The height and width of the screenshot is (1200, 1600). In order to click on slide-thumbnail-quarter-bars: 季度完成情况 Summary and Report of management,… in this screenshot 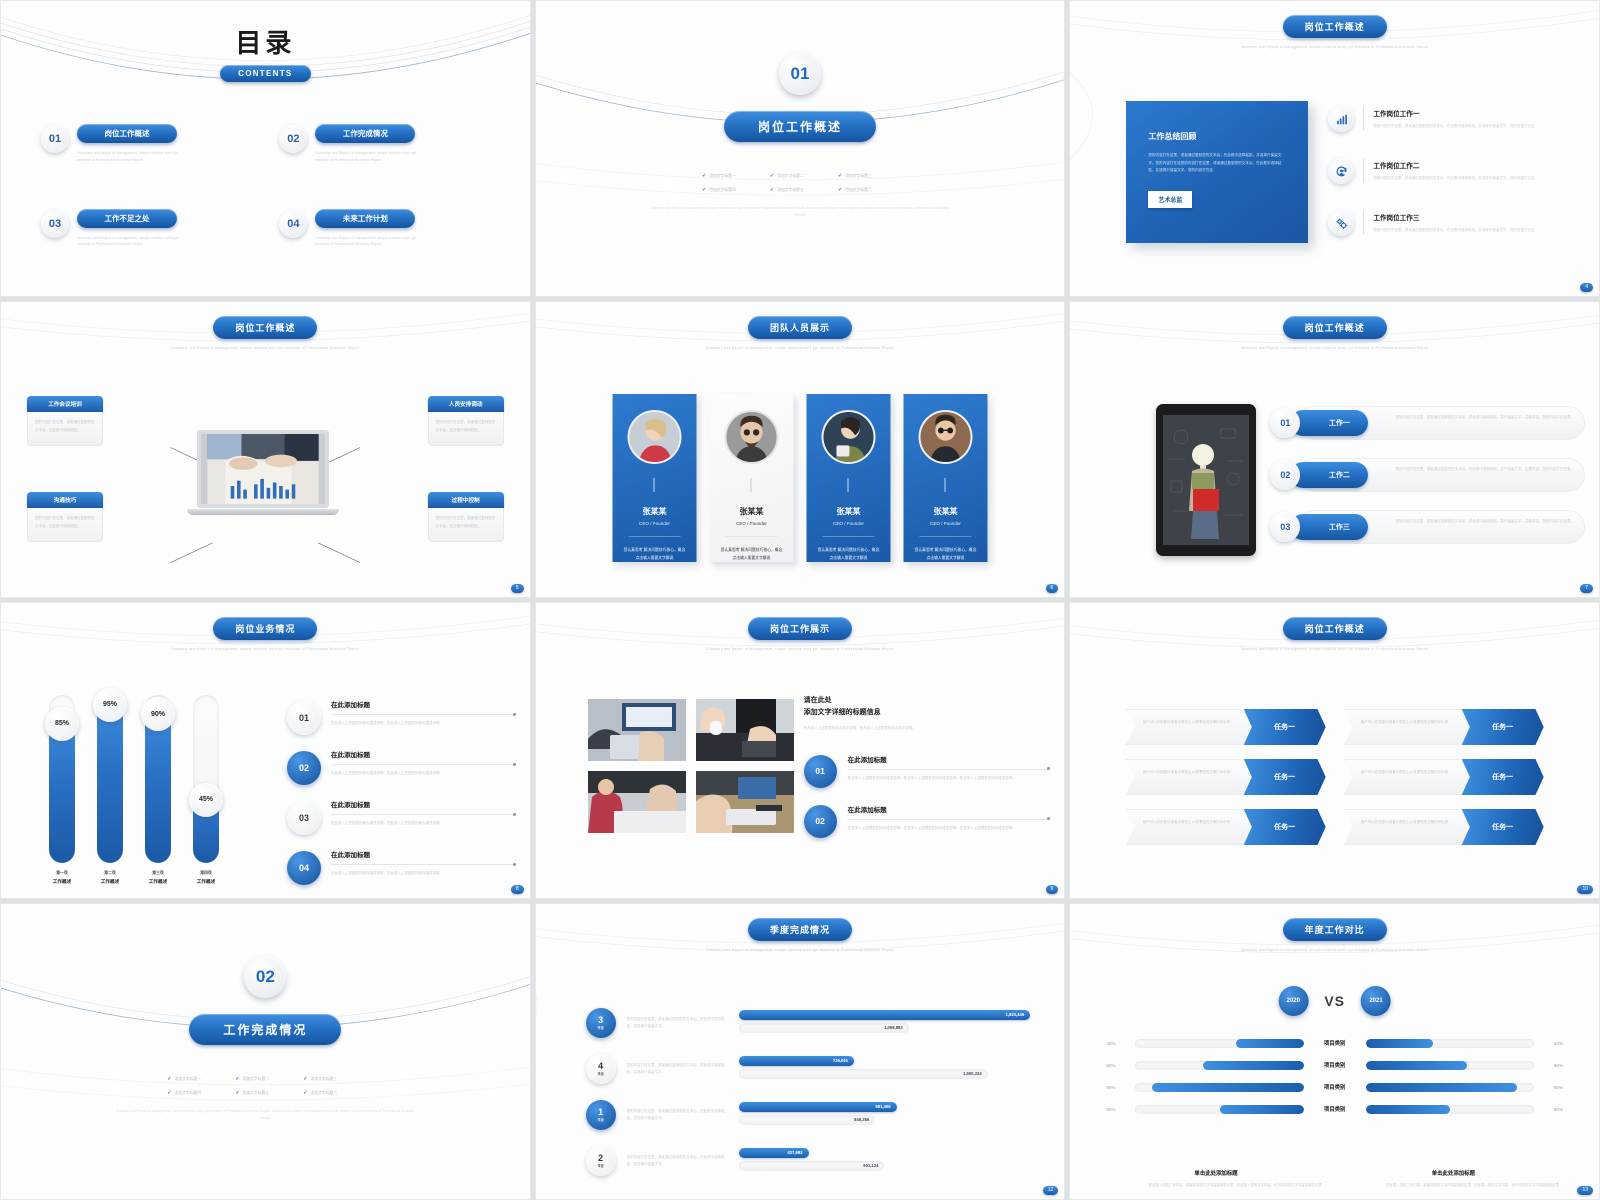, I will do `click(800, 1051)`.